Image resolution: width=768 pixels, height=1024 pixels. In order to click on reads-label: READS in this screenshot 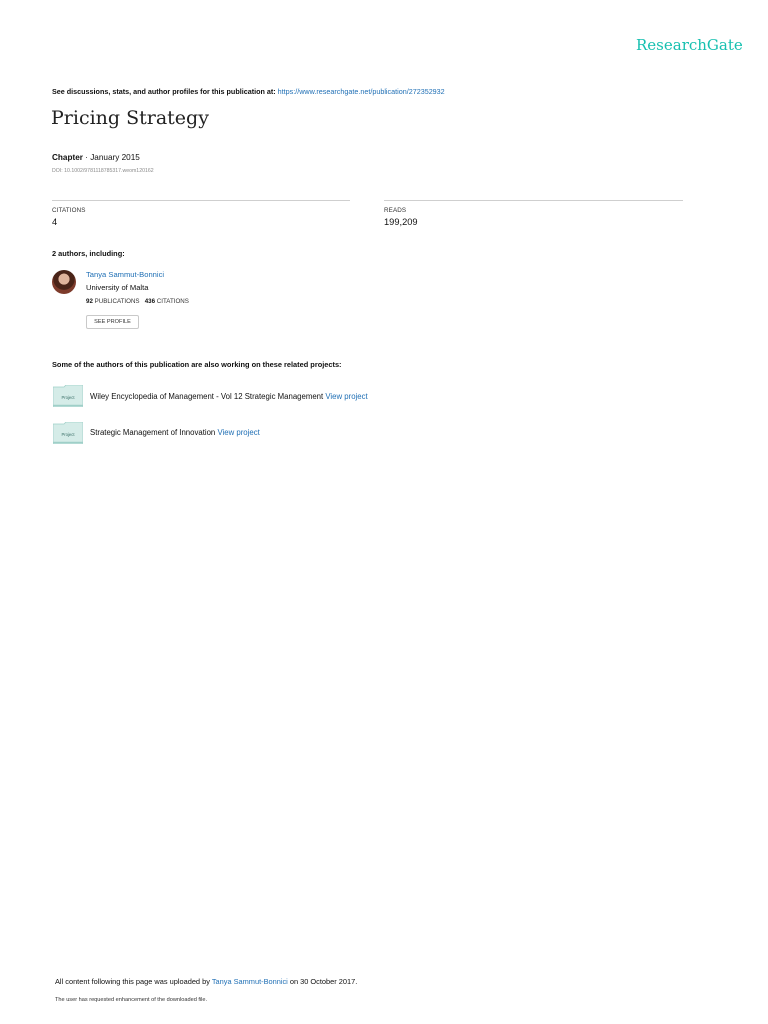, I will do `click(395, 210)`.